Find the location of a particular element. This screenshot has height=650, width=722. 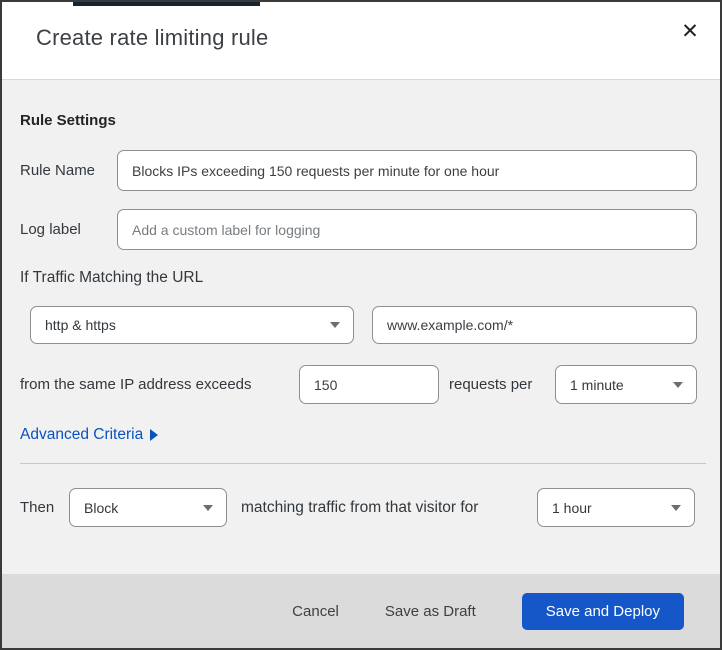

matching-traffic-text: matching traffic from that visitor for is located at coordinates (360, 507).